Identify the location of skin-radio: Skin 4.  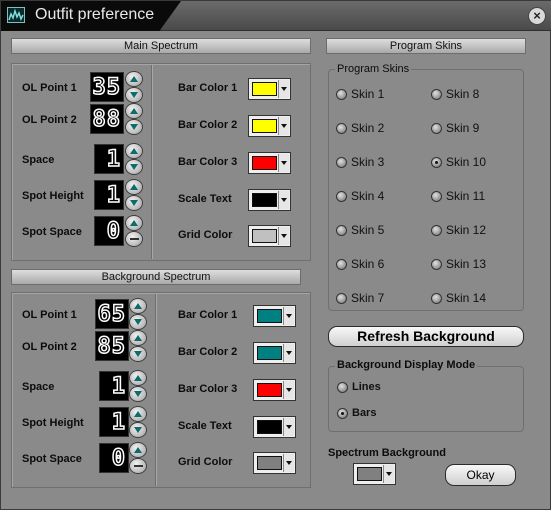
(360, 196).